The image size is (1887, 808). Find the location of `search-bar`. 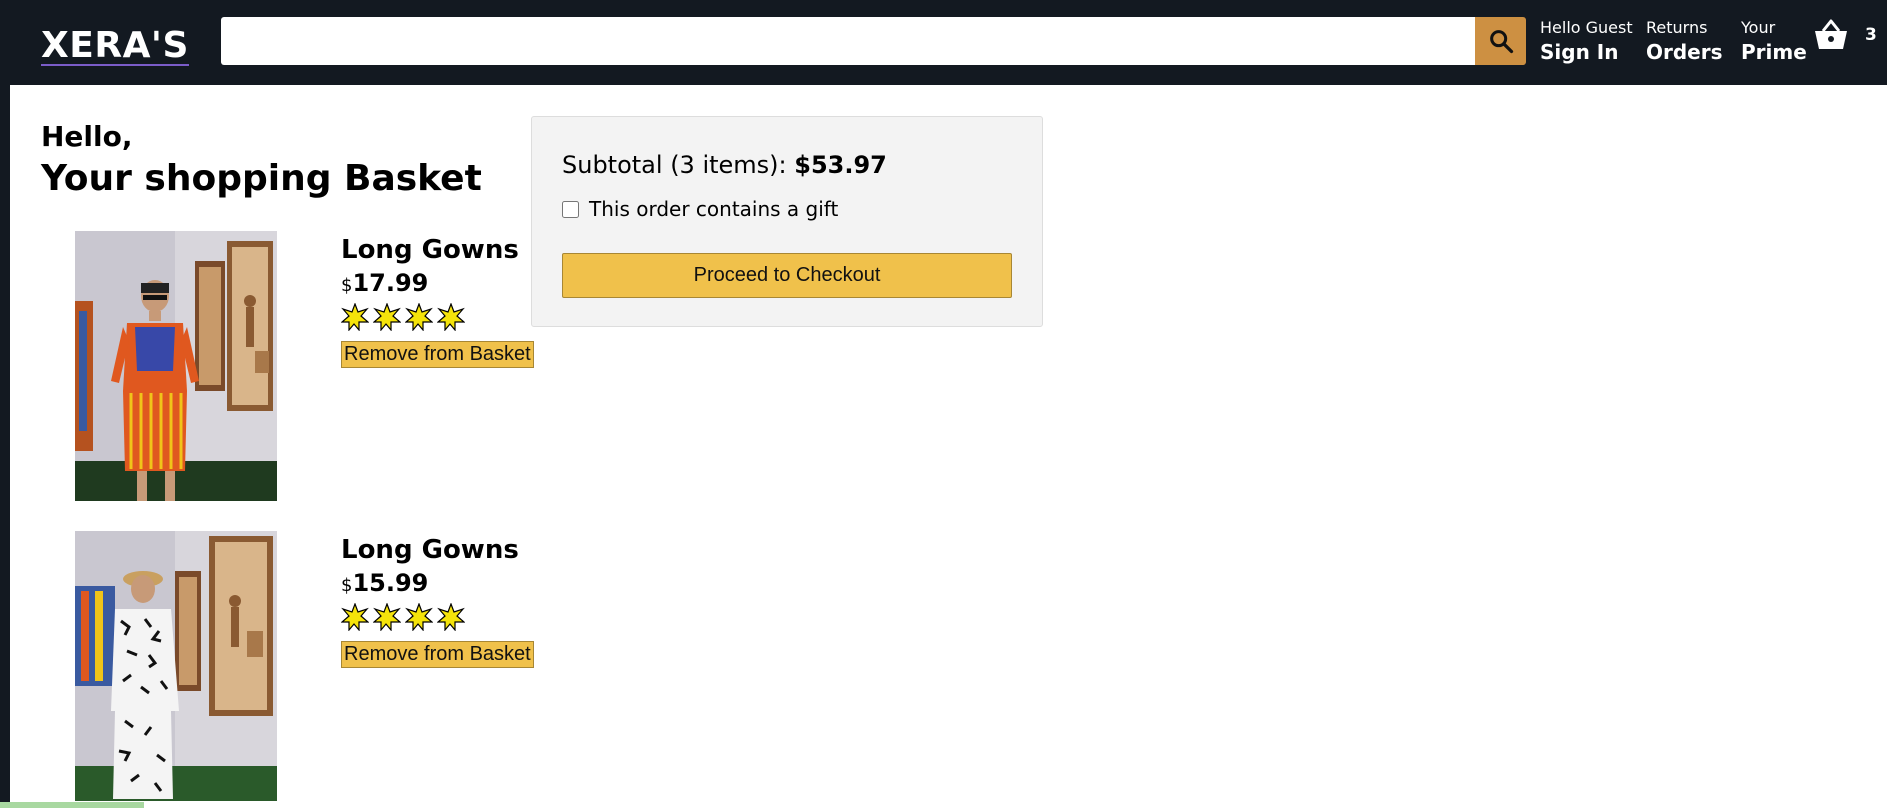

search-bar is located at coordinates (873, 41).